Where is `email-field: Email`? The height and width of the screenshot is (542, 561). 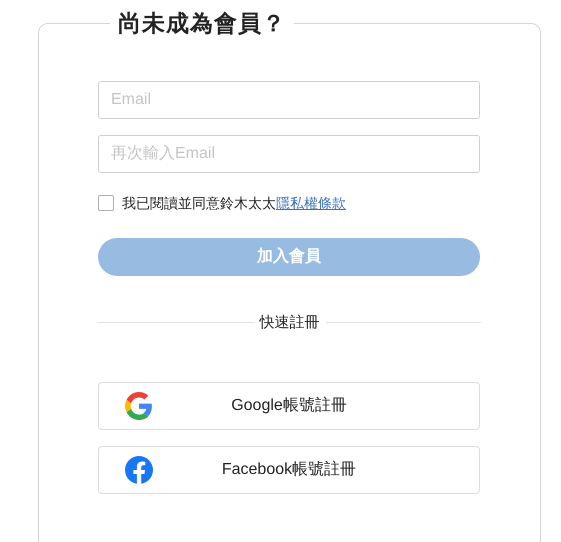 email-field: Email is located at coordinates (289, 99).